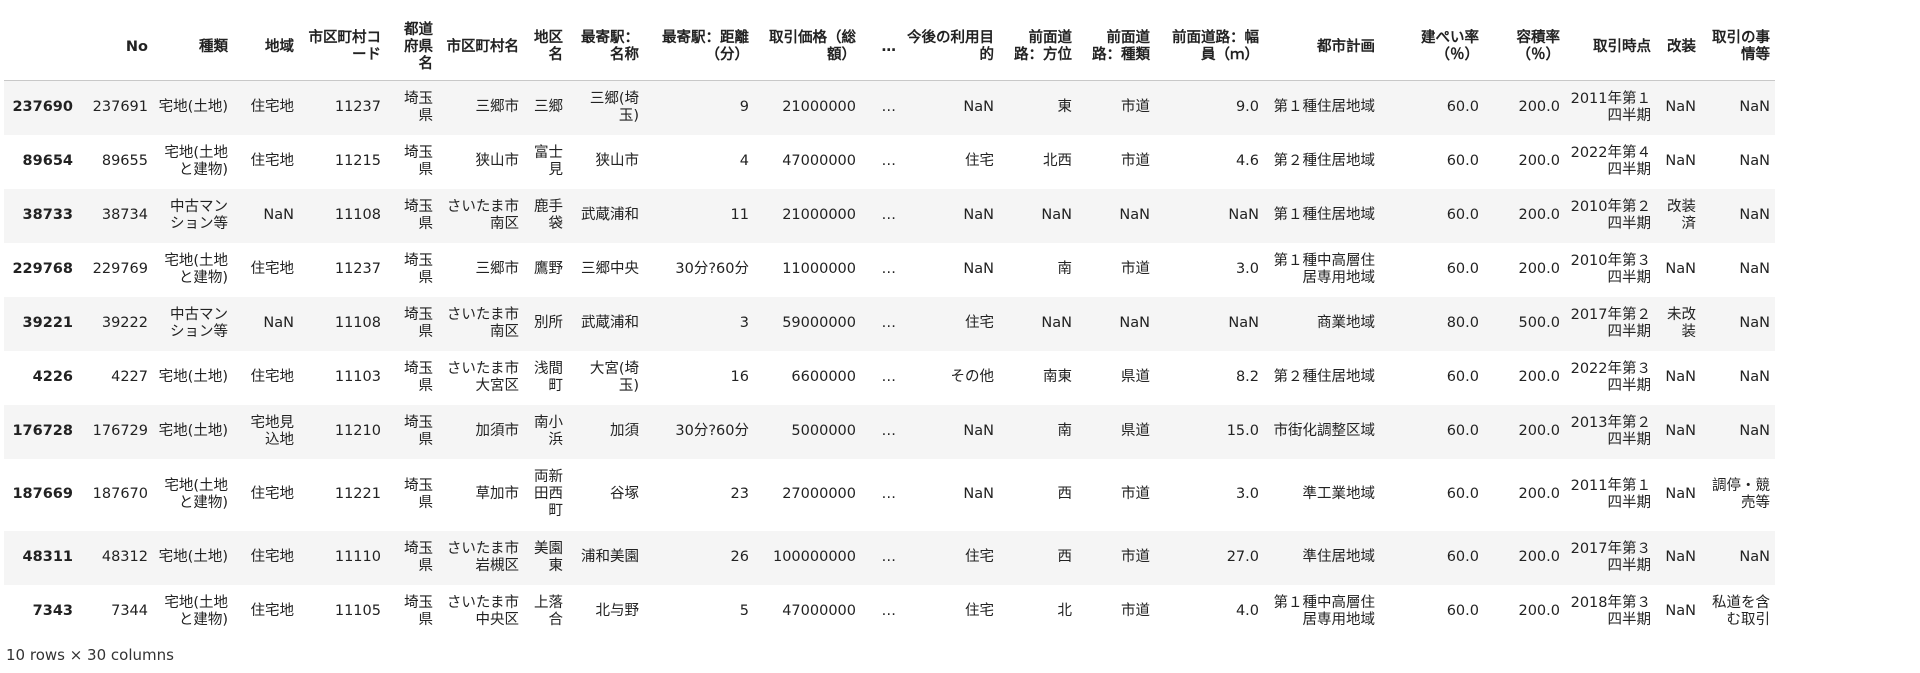 Image resolution: width=1920 pixels, height=673 pixels. Describe the element at coordinates (342, 47) in the screenshot. I see `column-header: 市区町村コード` at that location.